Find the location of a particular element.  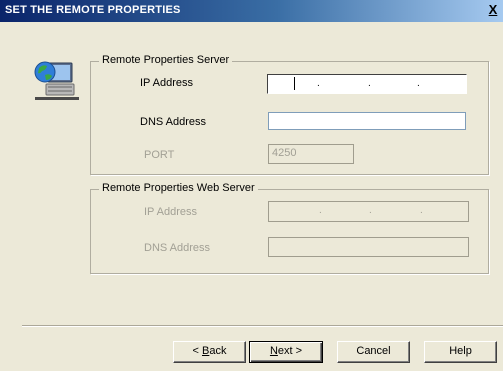

help-button: Help is located at coordinates (460, 352).